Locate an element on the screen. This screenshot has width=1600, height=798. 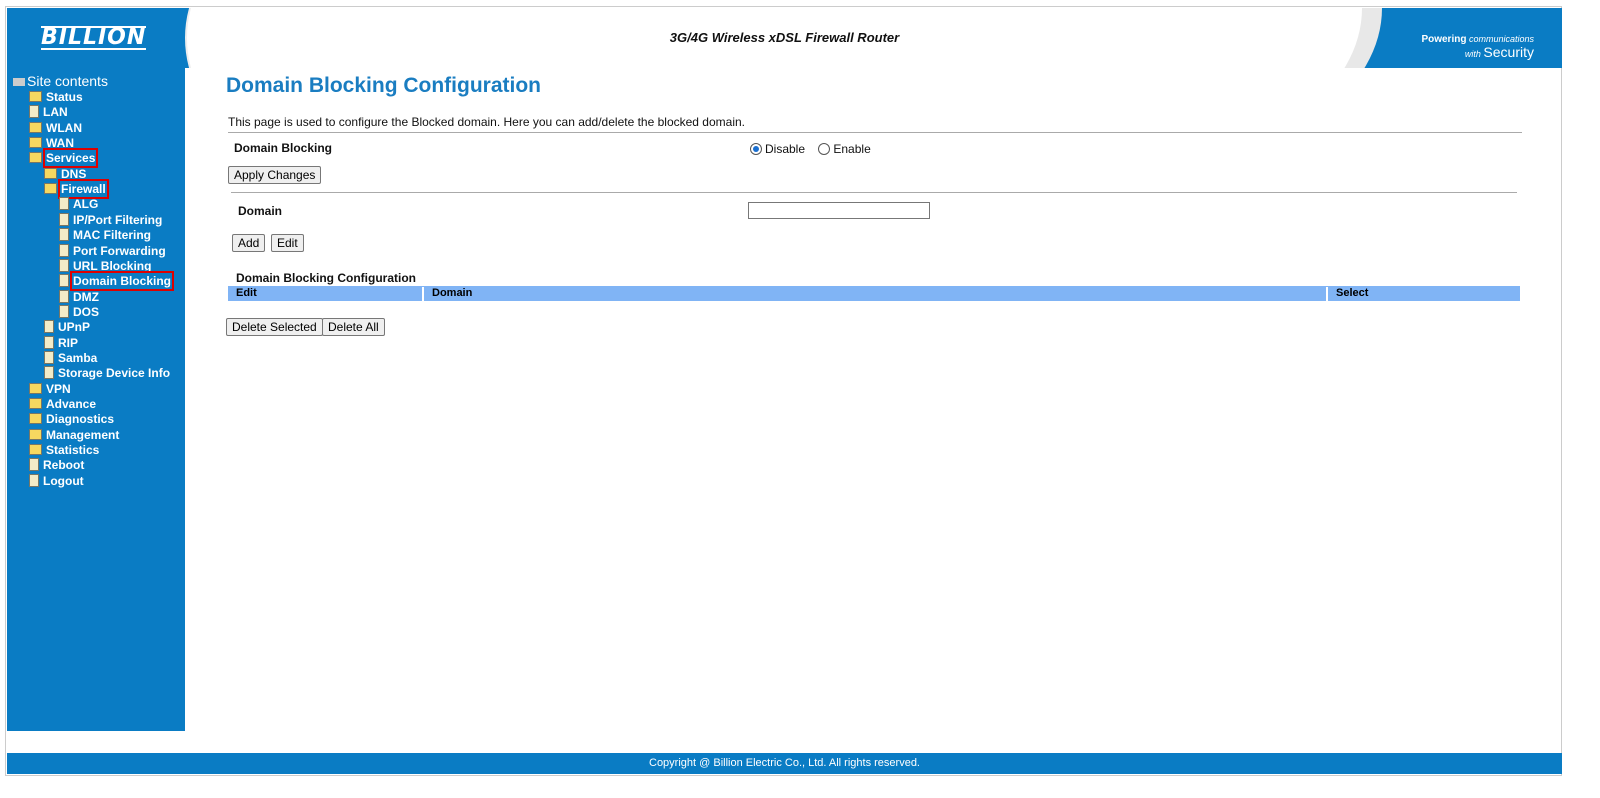
sidebar-item-label: LAN is located at coordinates (55, 112).